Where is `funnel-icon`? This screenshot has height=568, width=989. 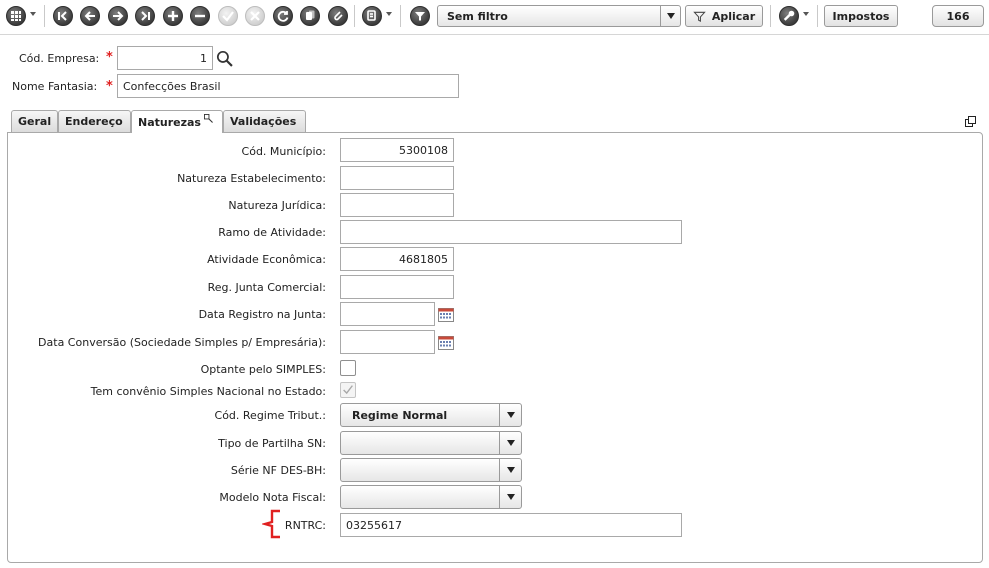 funnel-icon is located at coordinates (699, 16).